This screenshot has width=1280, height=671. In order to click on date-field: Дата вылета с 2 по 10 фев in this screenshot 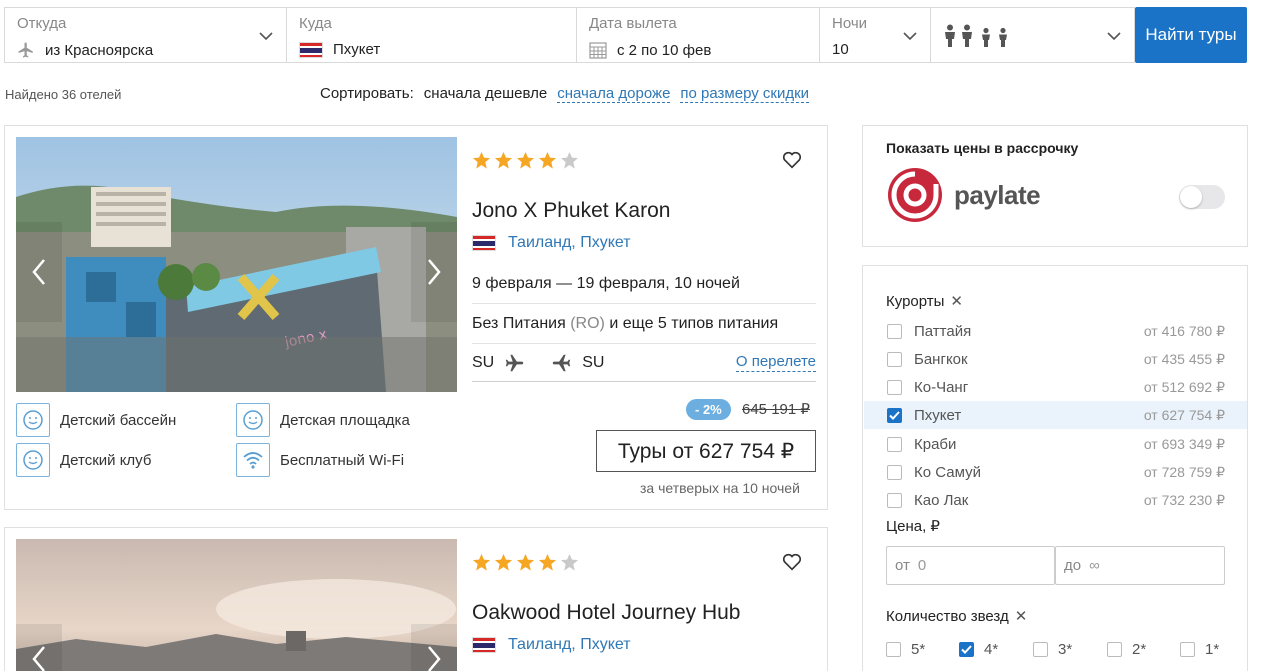, I will do `click(697, 35)`.